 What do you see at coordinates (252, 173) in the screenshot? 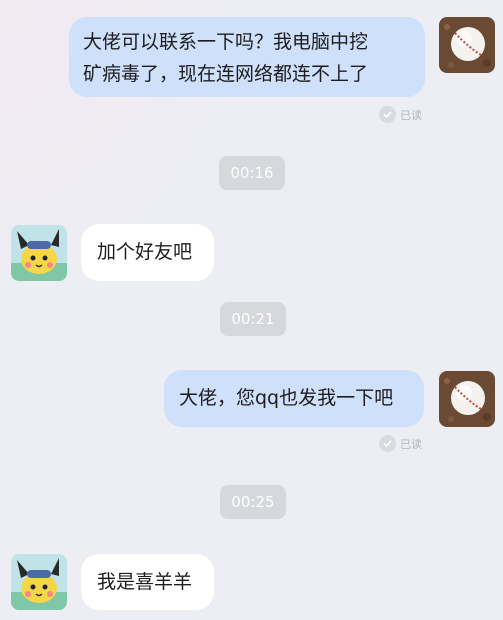
I see `timestamp: 00:16` at bounding box center [252, 173].